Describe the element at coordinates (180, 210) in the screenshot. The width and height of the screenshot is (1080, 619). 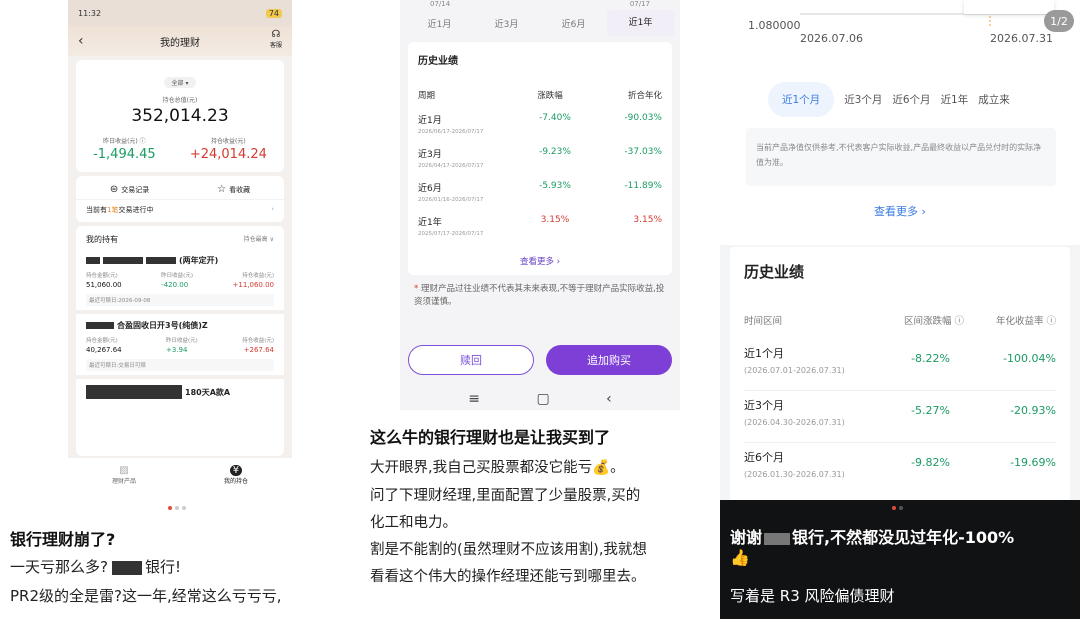
I see `deal-notice: 当前有1笔交易进行中 ›` at that location.